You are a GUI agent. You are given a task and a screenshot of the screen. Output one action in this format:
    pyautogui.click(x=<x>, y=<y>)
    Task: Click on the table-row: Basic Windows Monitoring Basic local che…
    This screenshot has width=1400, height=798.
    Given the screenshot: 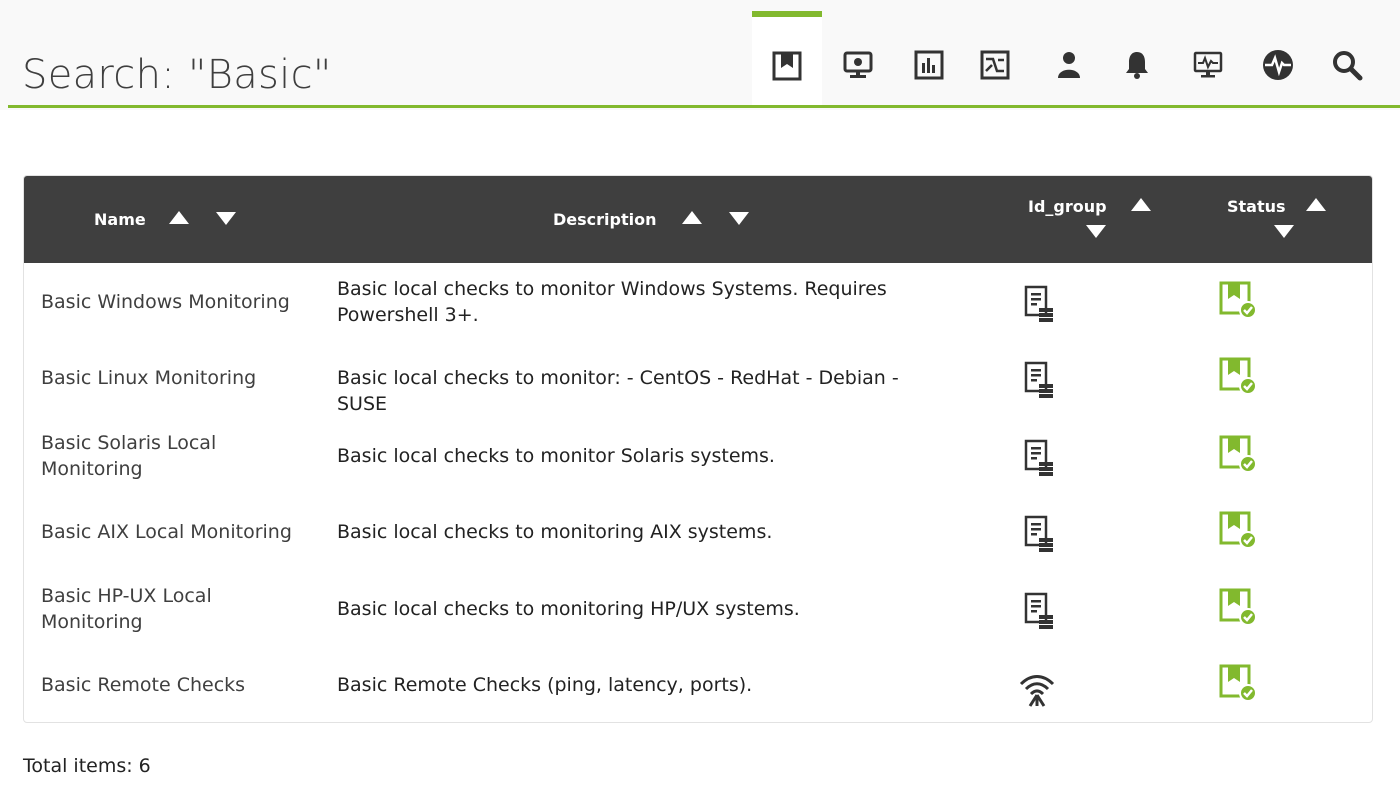 What is the action you would take?
    pyautogui.click(x=698, y=302)
    